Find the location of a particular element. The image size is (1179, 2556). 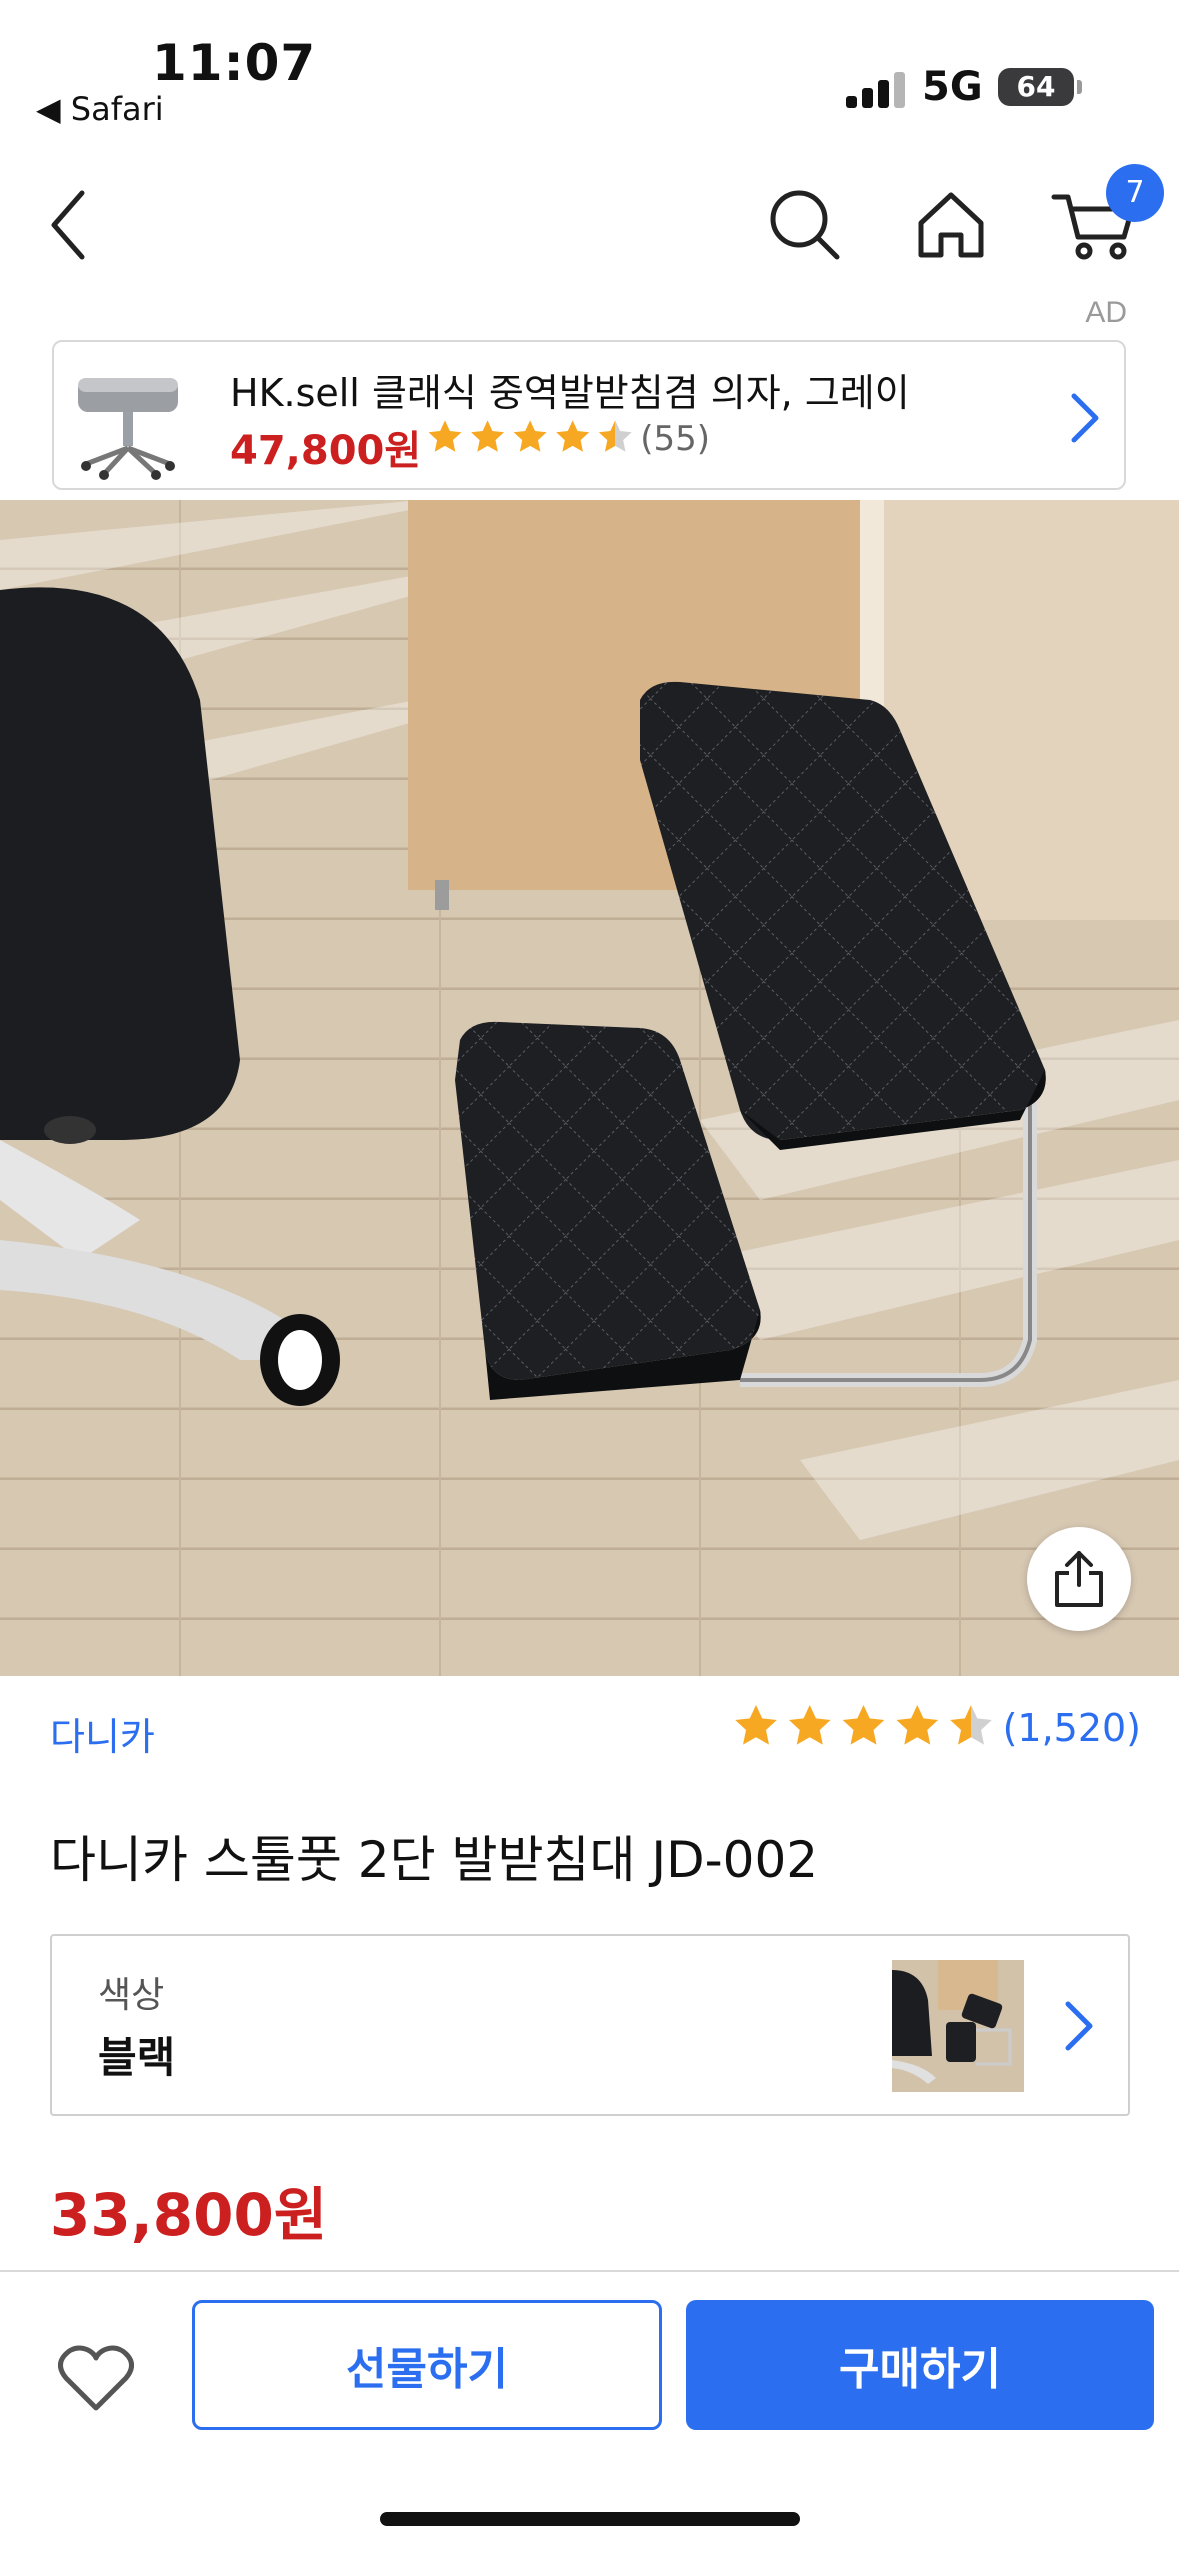

status-bar: 11:07 ◀ Safari 5G 64 is located at coordinates (589, 70).